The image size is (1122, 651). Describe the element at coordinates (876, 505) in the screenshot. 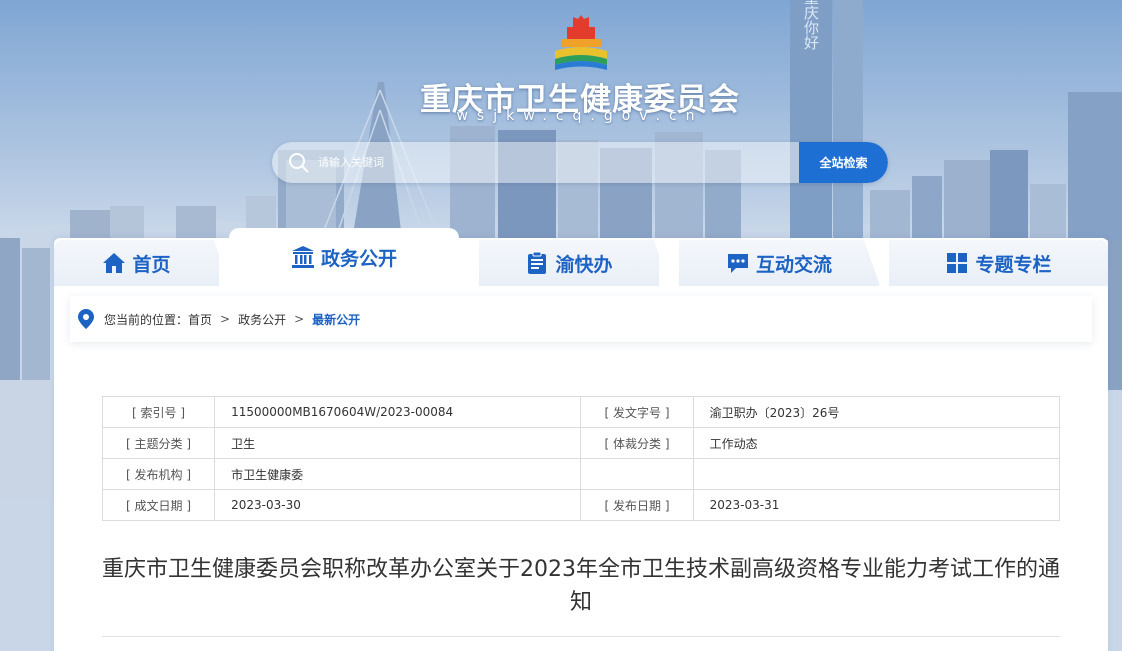

I see `meta-value: 2023-03-31` at that location.